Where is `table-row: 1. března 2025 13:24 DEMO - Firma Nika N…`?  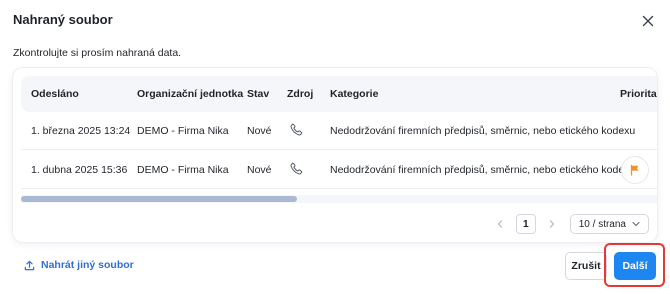
table-row: 1. března 2025 13:24 DEMO - Firma Nika N… is located at coordinates (339, 131).